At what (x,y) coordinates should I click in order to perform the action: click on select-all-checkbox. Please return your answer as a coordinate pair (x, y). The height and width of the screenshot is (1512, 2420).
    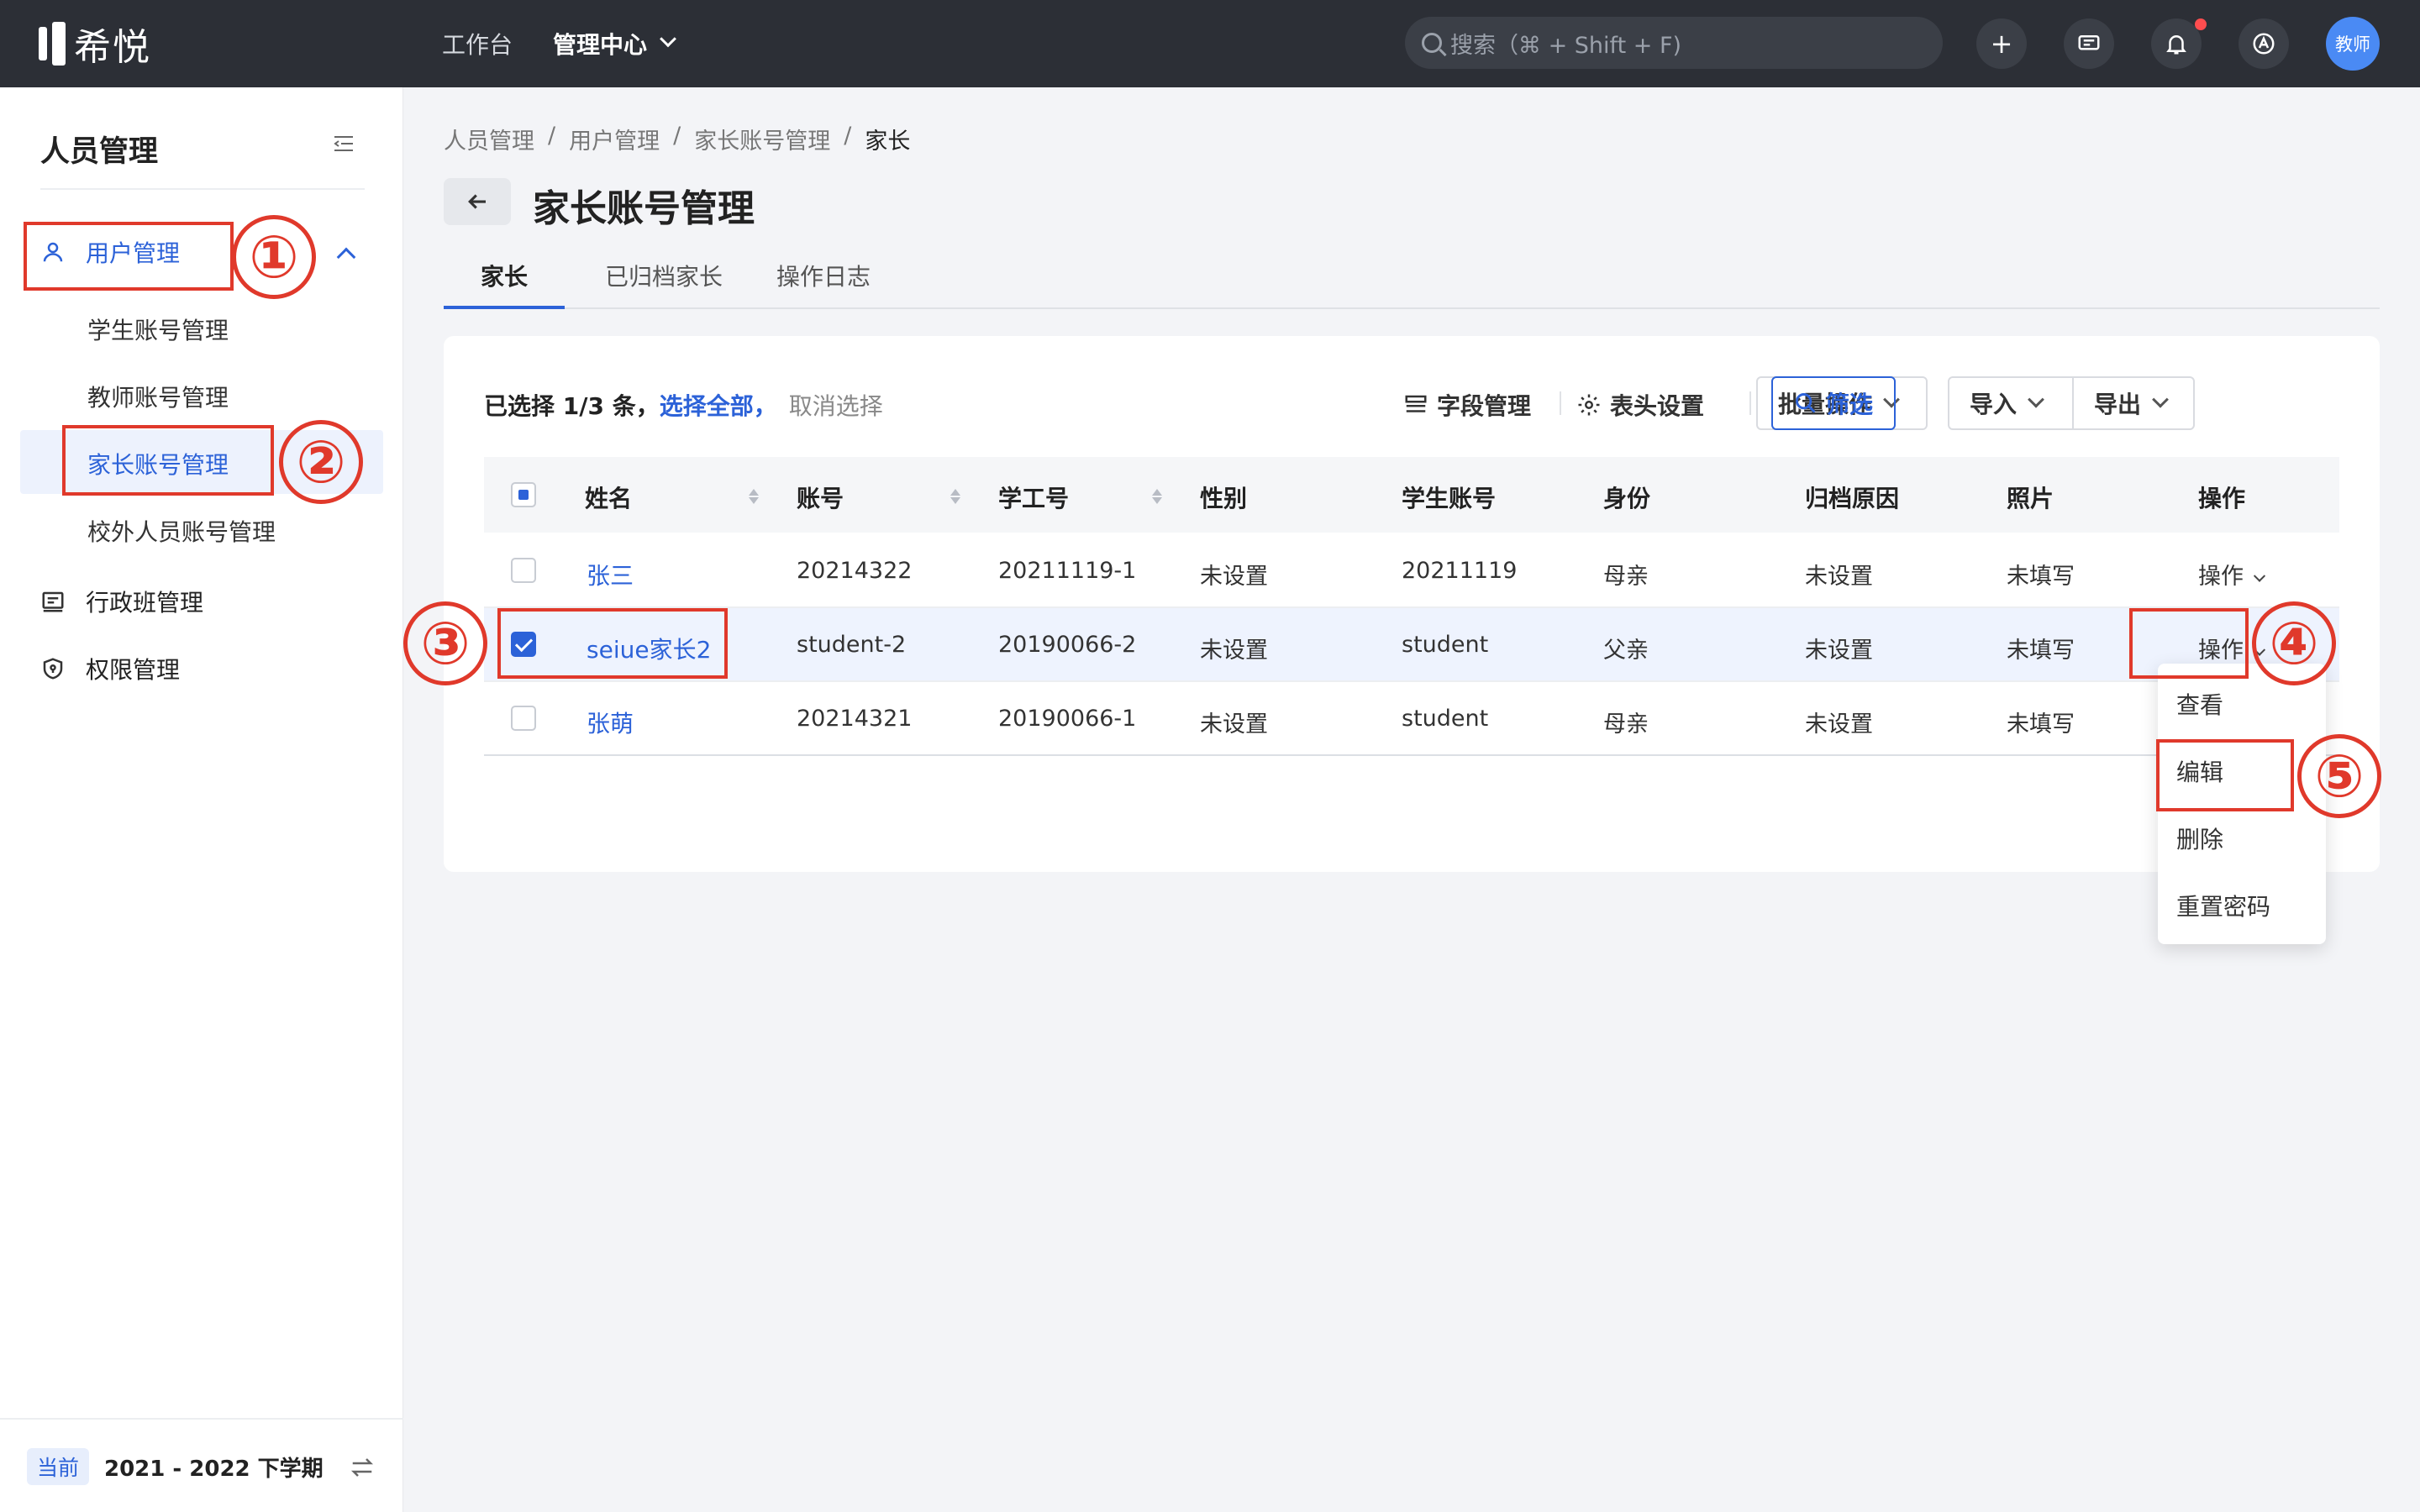
    Looking at the image, I should click on (523, 494).